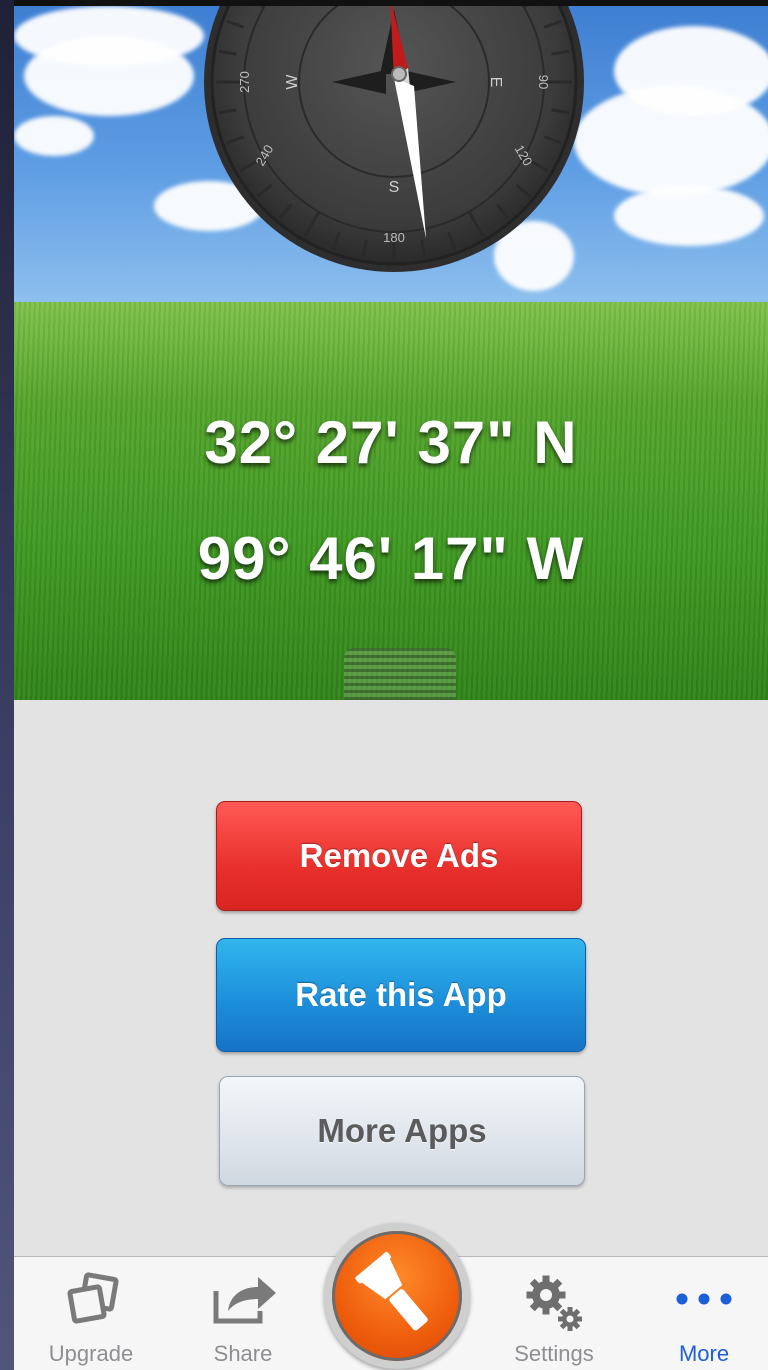  I want to click on compass-dial: W E S 270 90 240 120 180, so click(394, 139).